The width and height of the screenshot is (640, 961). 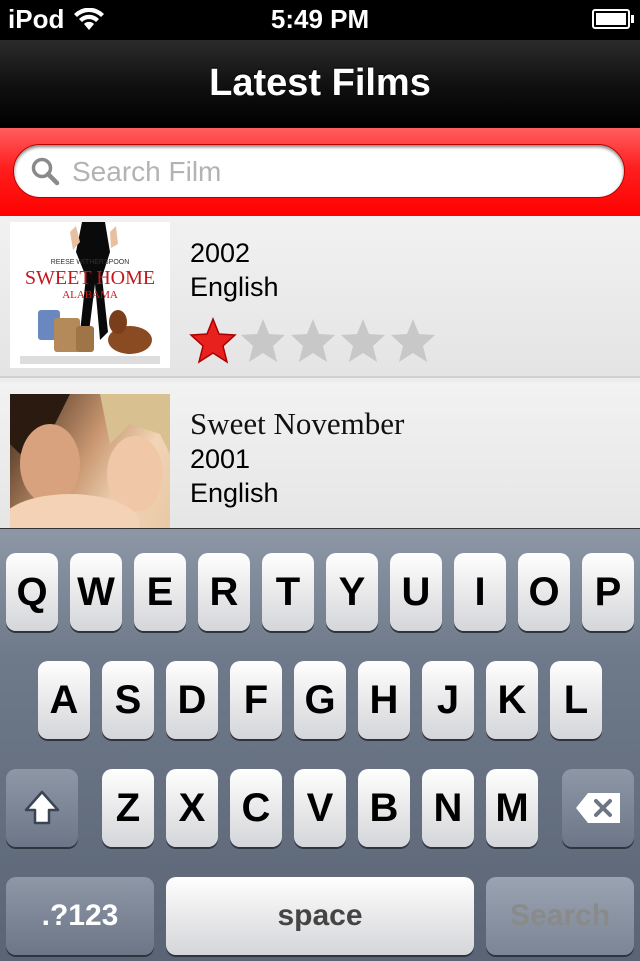 What do you see at coordinates (45, 171) in the screenshot?
I see `search-icon` at bounding box center [45, 171].